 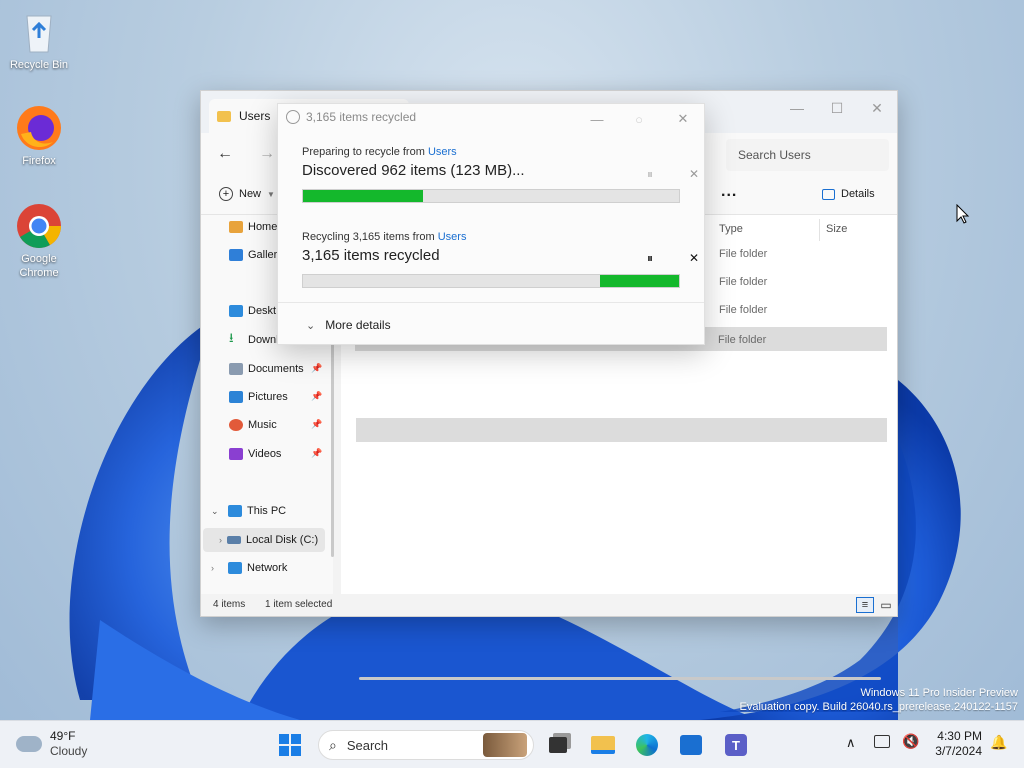 I want to click on nav-label: This PC, so click(x=267, y=511).